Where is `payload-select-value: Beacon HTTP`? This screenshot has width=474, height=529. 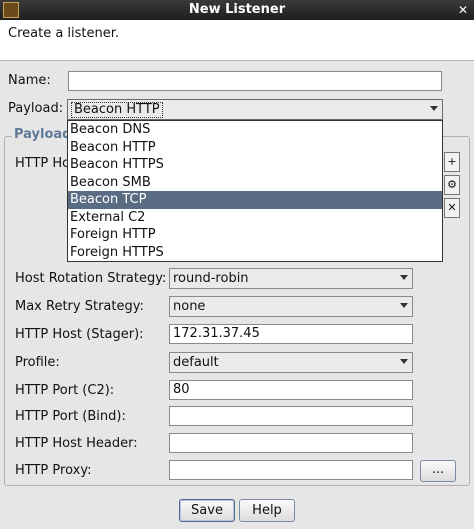 payload-select-value: Beacon HTTP is located at coordinates (117, 110).